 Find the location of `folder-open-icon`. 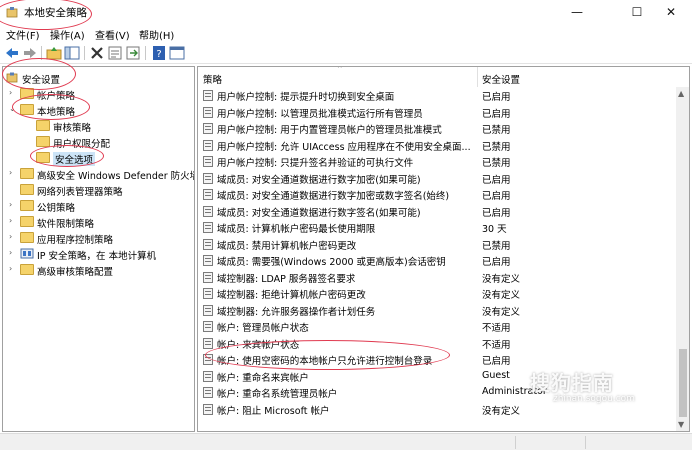

folder-open-icon is located at coordinates (27, 109).